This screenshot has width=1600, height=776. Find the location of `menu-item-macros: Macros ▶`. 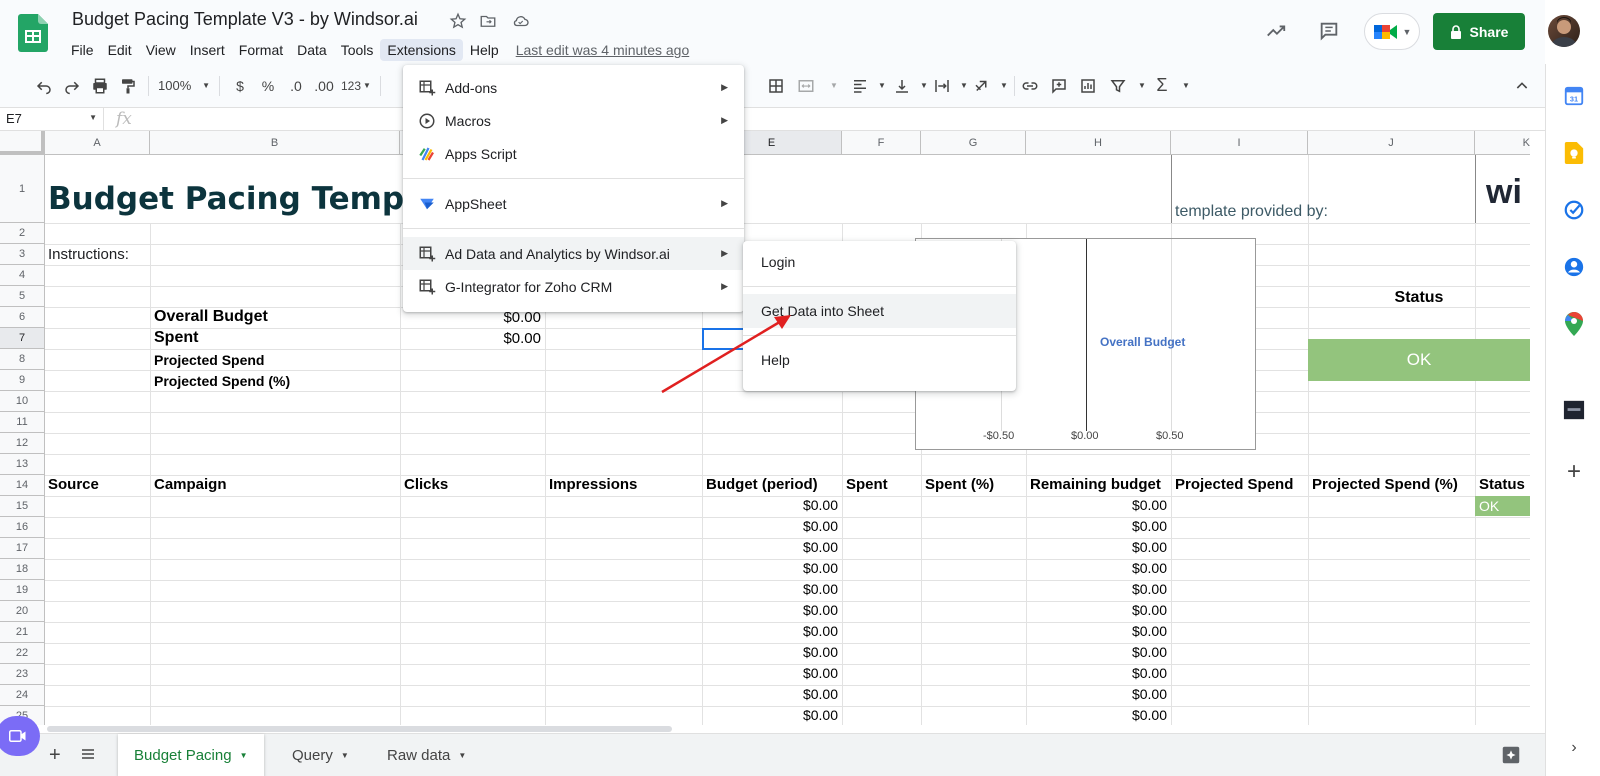

menu-item-macros: Macros ▶ is located at coordinates (573, 120).